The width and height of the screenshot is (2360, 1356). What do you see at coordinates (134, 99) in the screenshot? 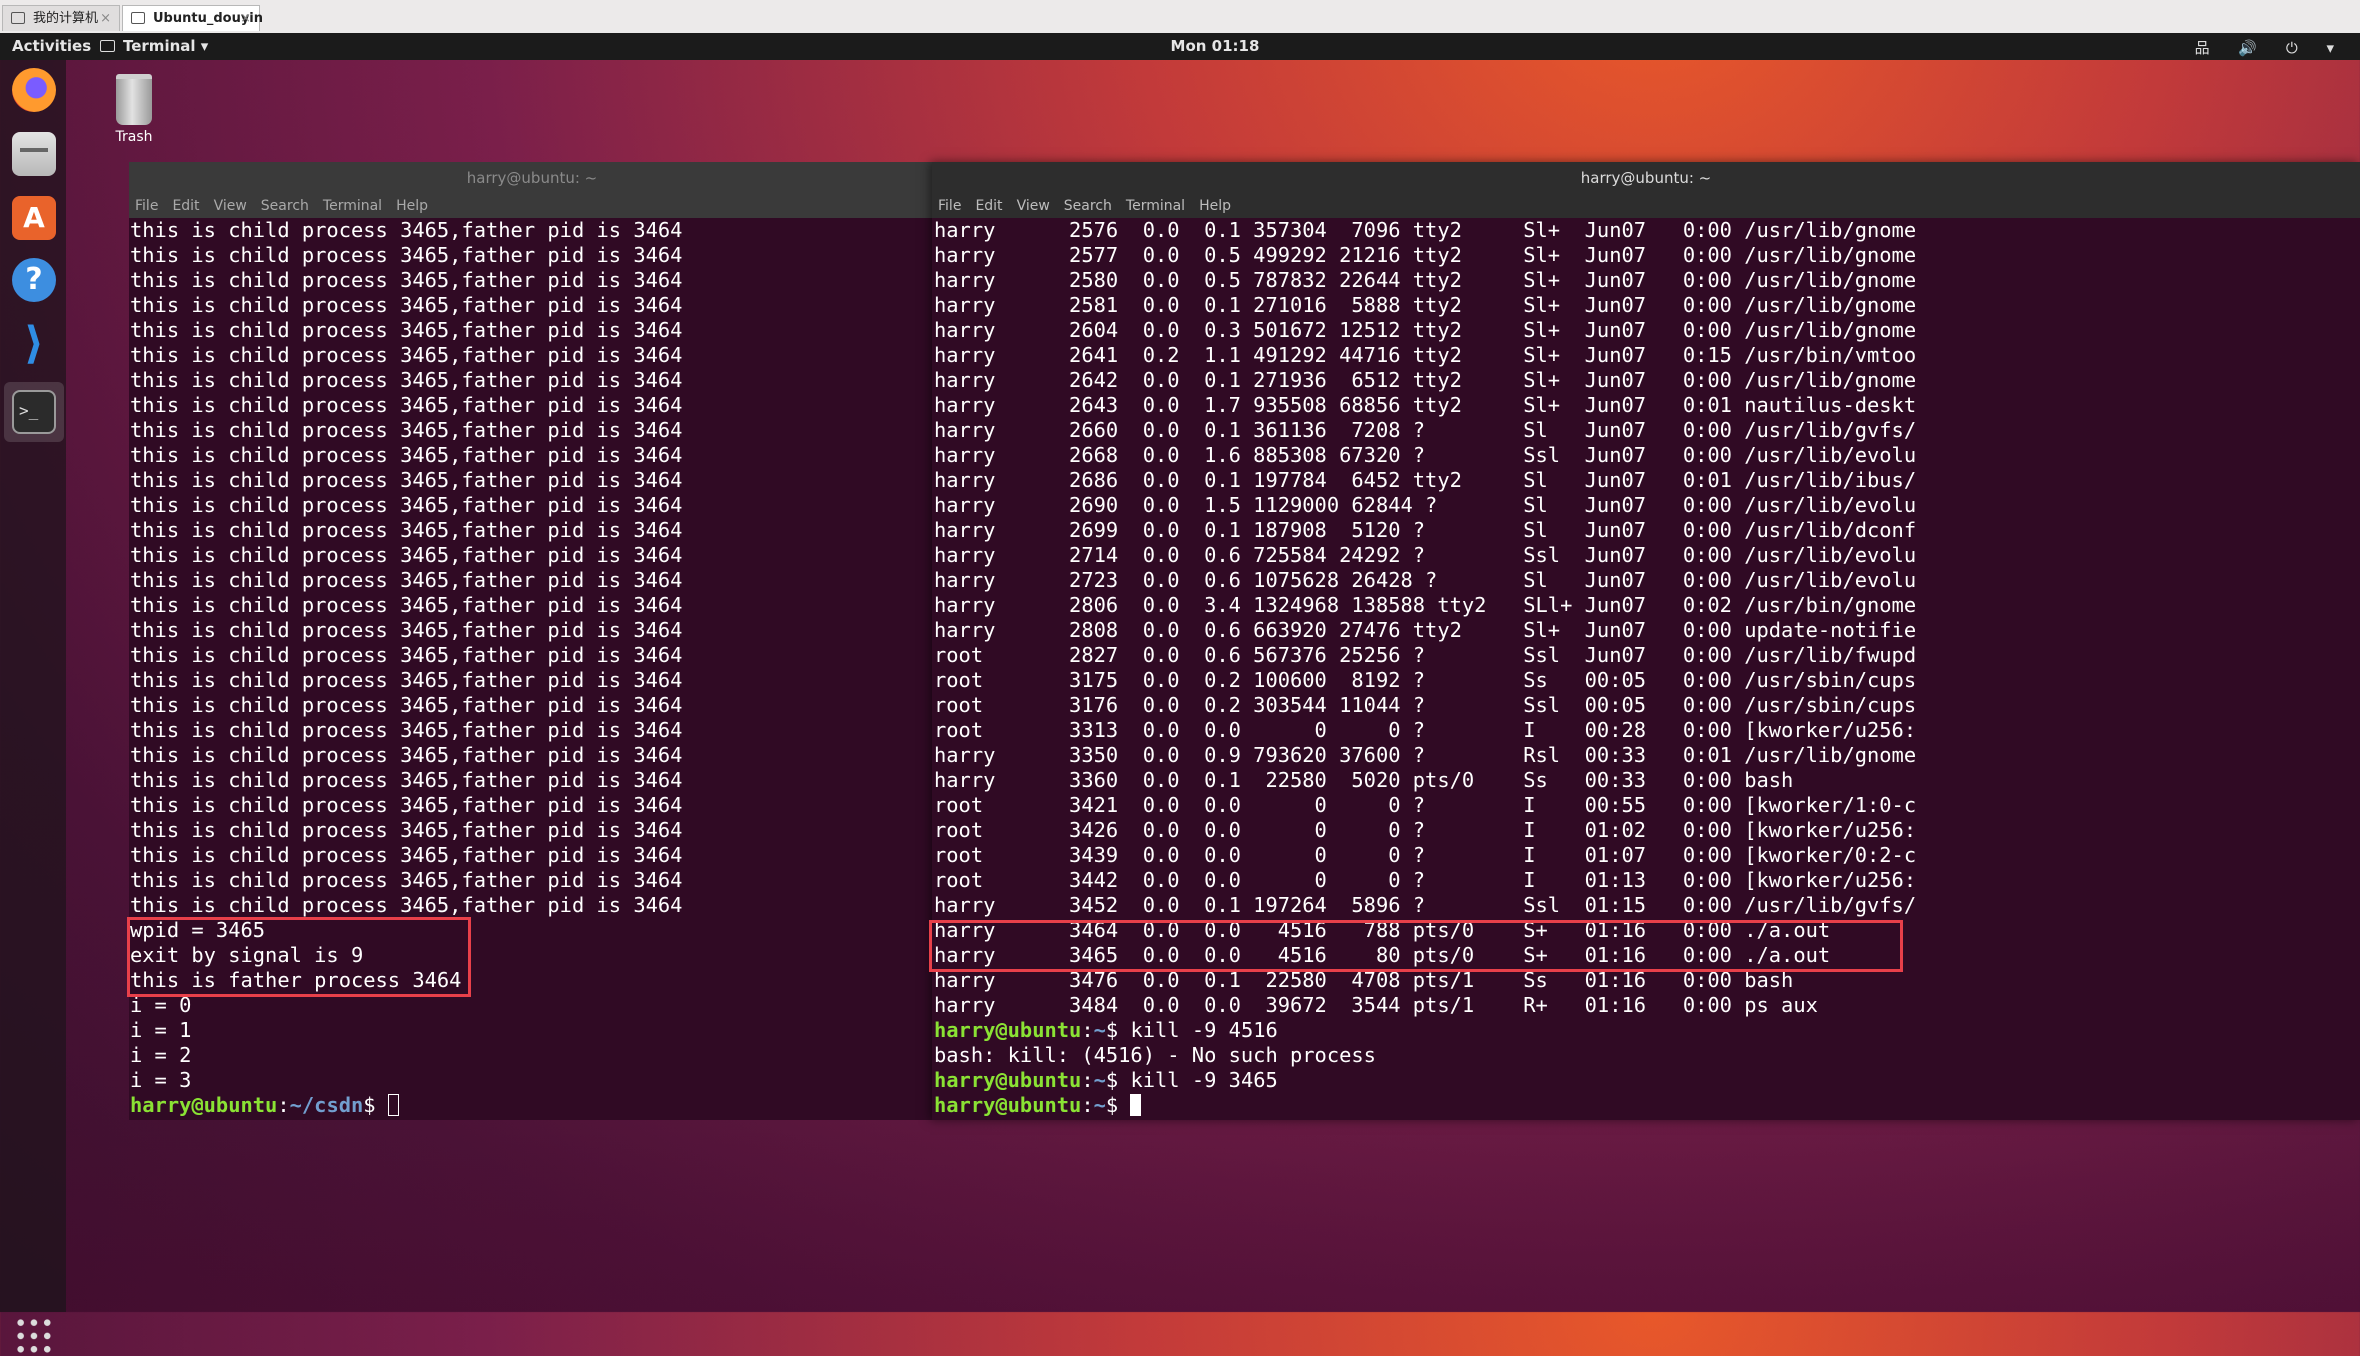
I see `trash-icon` at bounding box center [134, 99].